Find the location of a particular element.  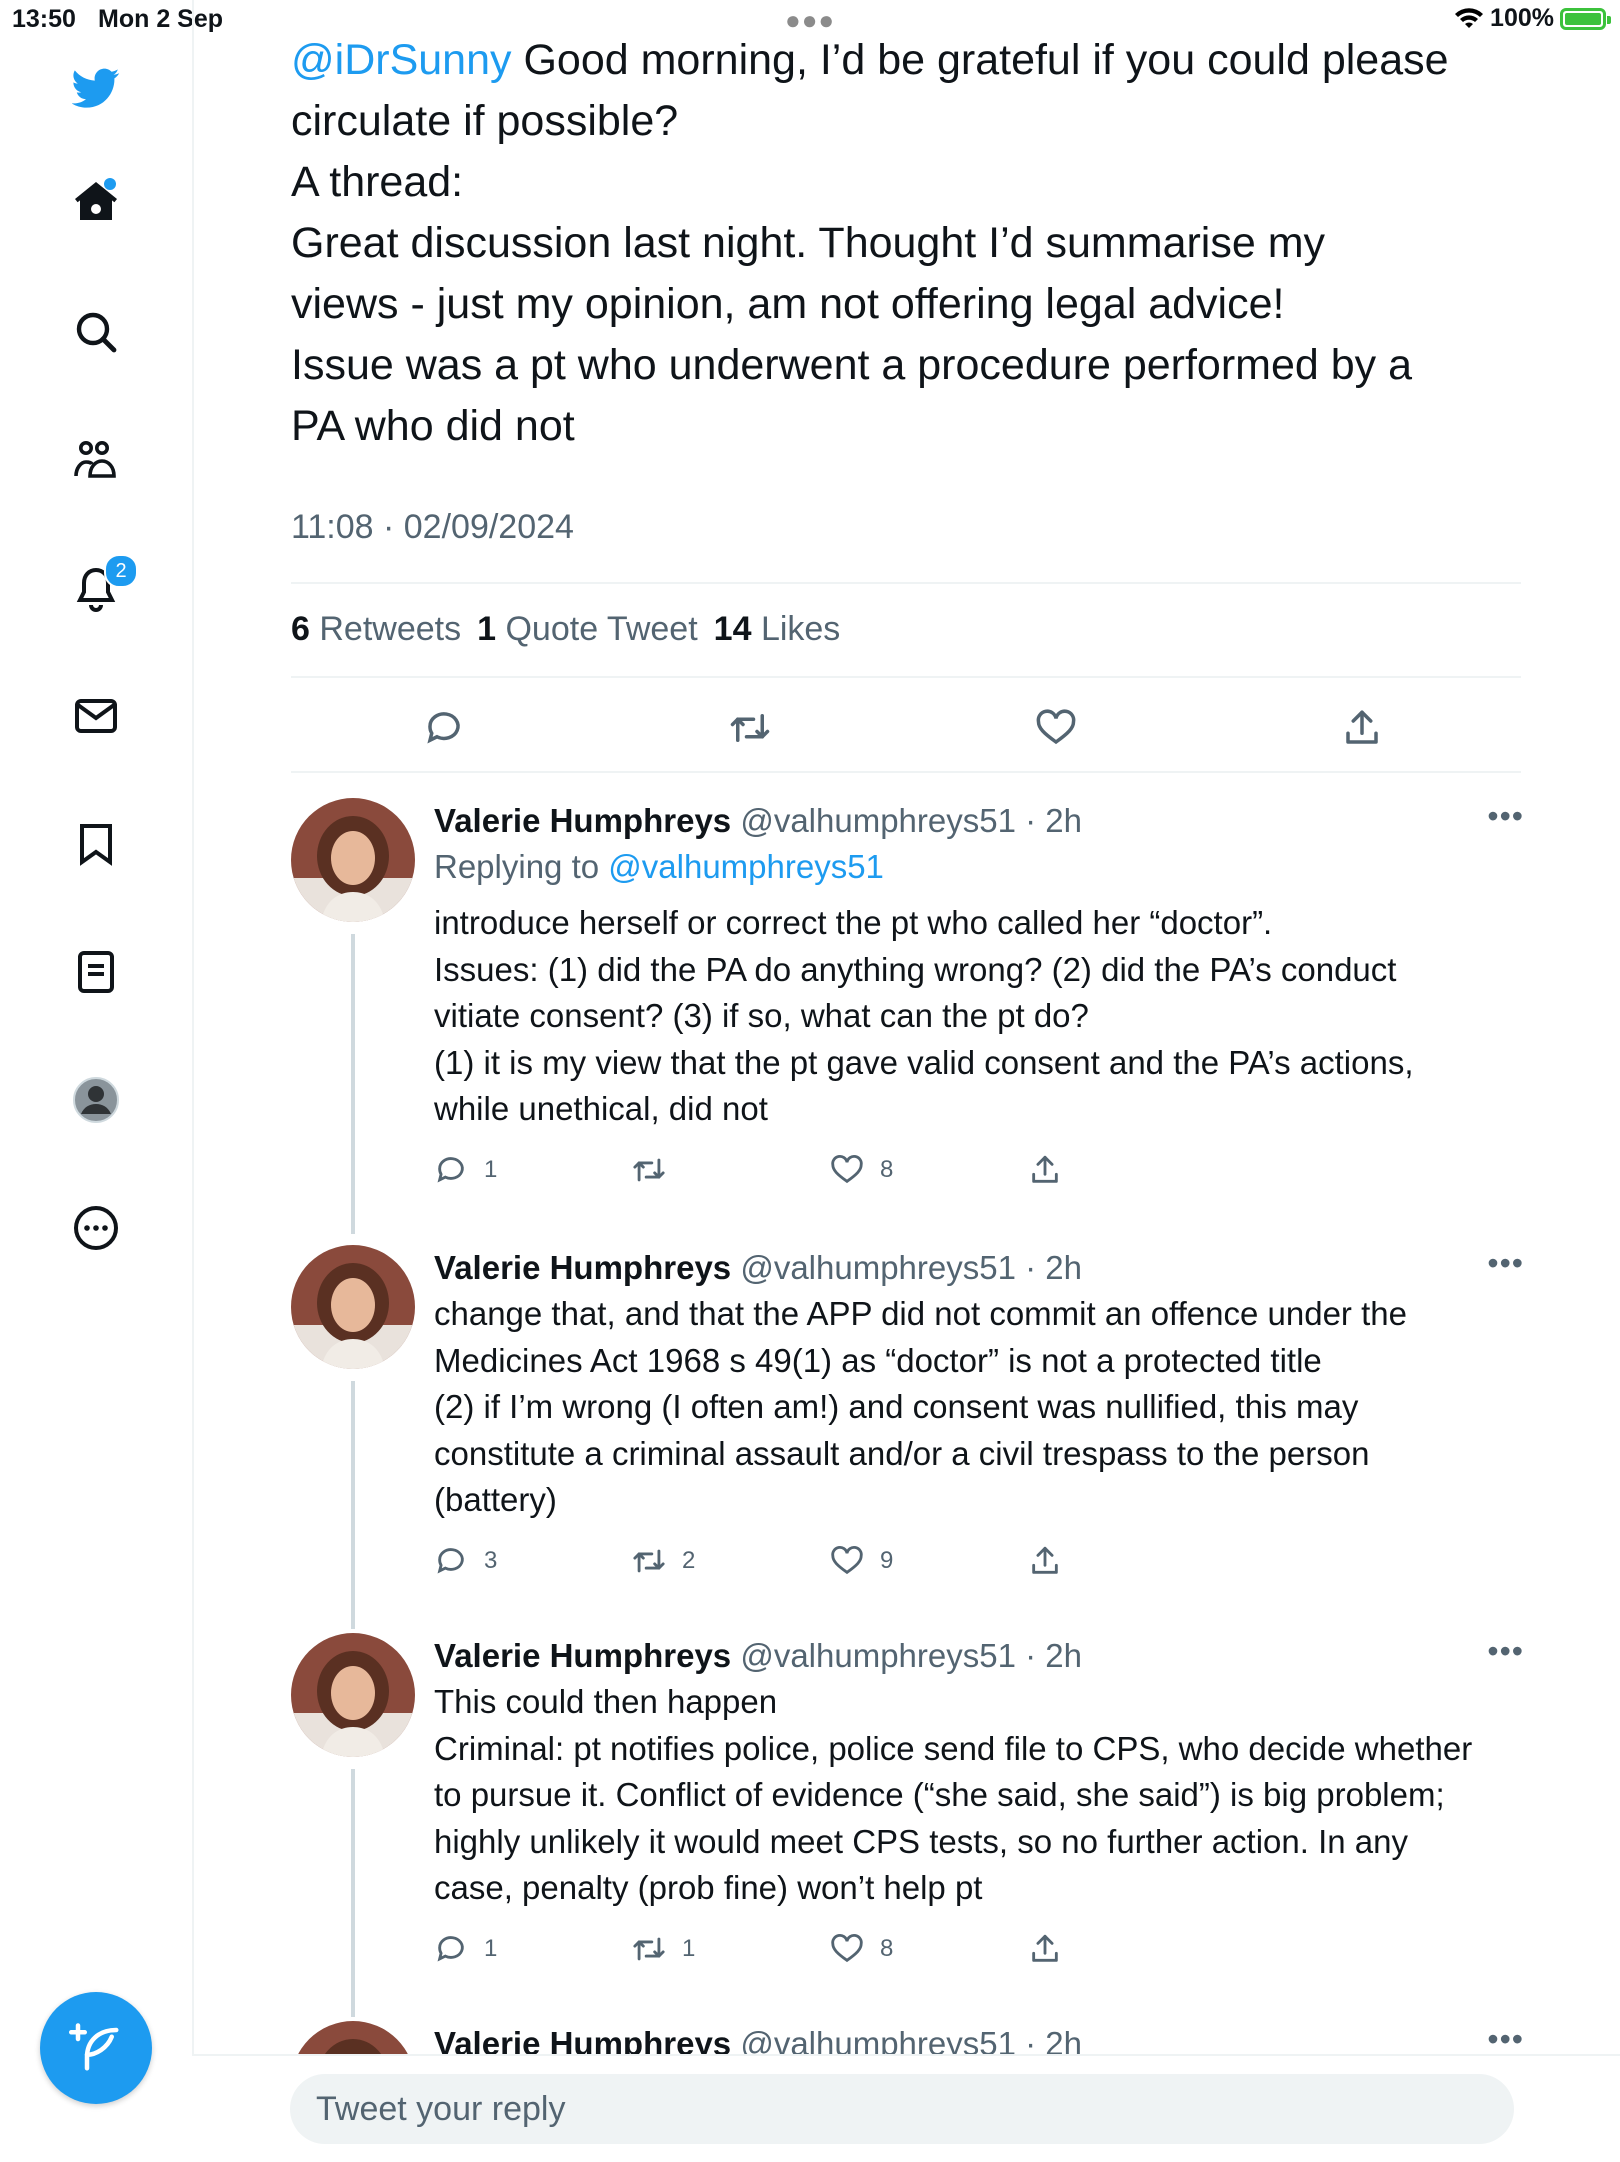

notifications-icon: 2 is located at coordinates (102, 586).